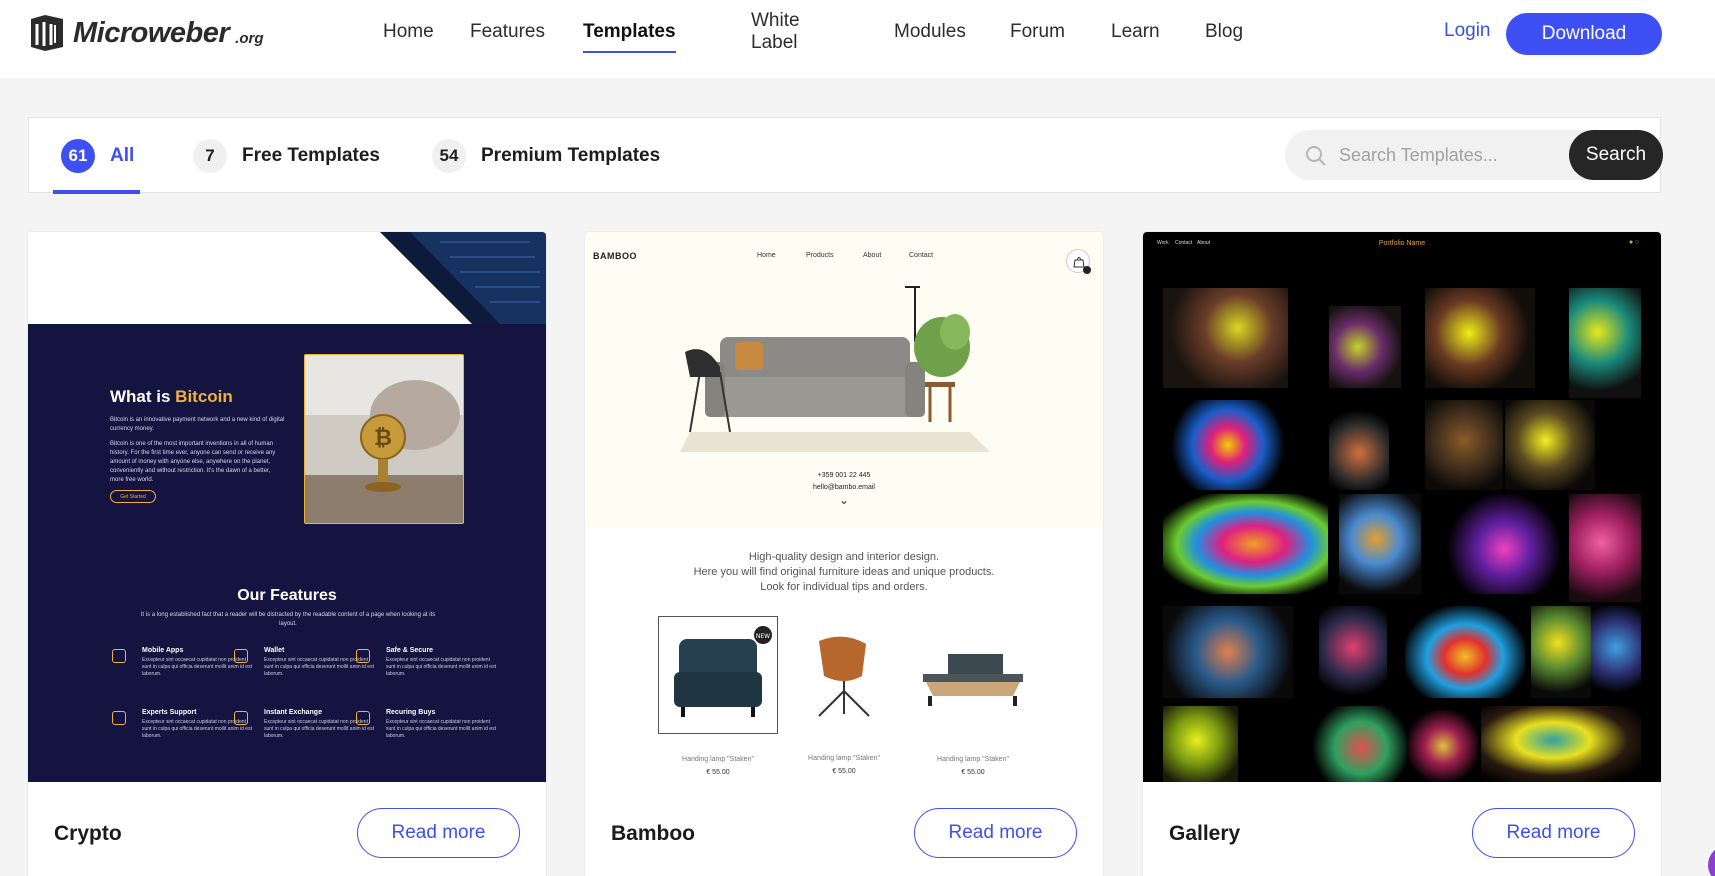 This screenshot has height=876, width=1715. I want to click on tab-all-count: 61, so click(78, 156).